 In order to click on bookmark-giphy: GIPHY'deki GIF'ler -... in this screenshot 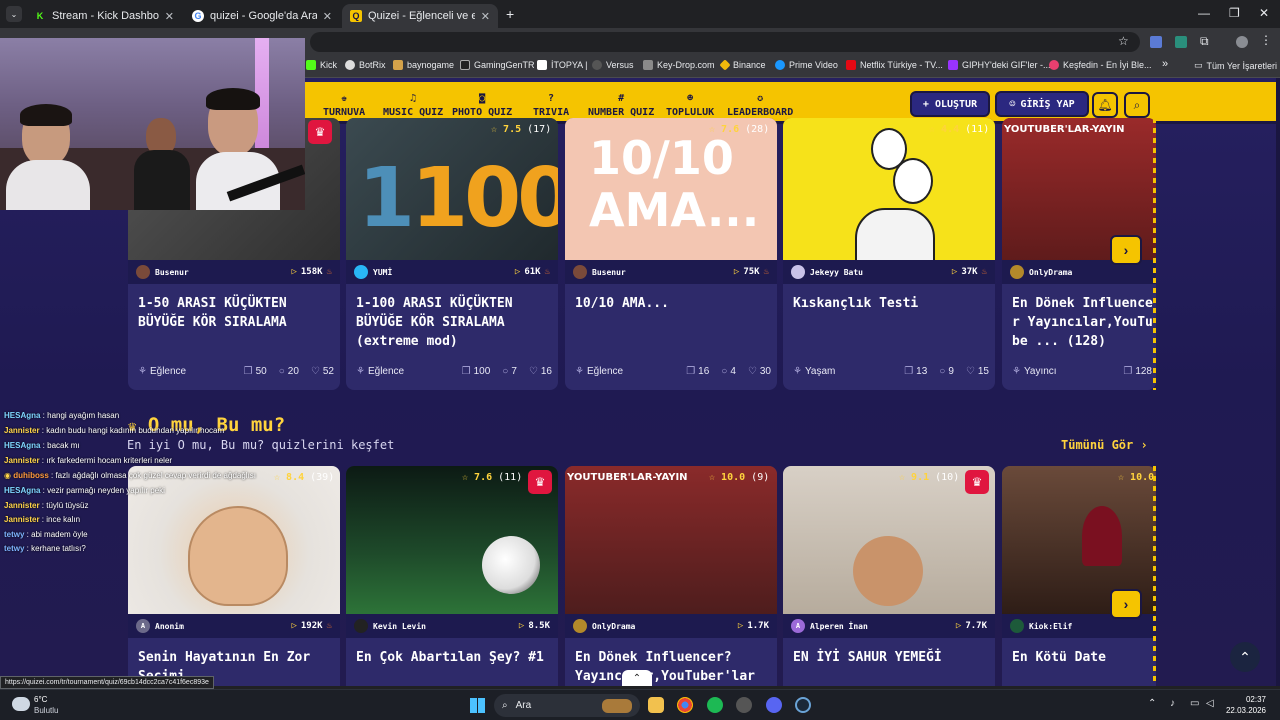, I will do `click(999, 65)`.